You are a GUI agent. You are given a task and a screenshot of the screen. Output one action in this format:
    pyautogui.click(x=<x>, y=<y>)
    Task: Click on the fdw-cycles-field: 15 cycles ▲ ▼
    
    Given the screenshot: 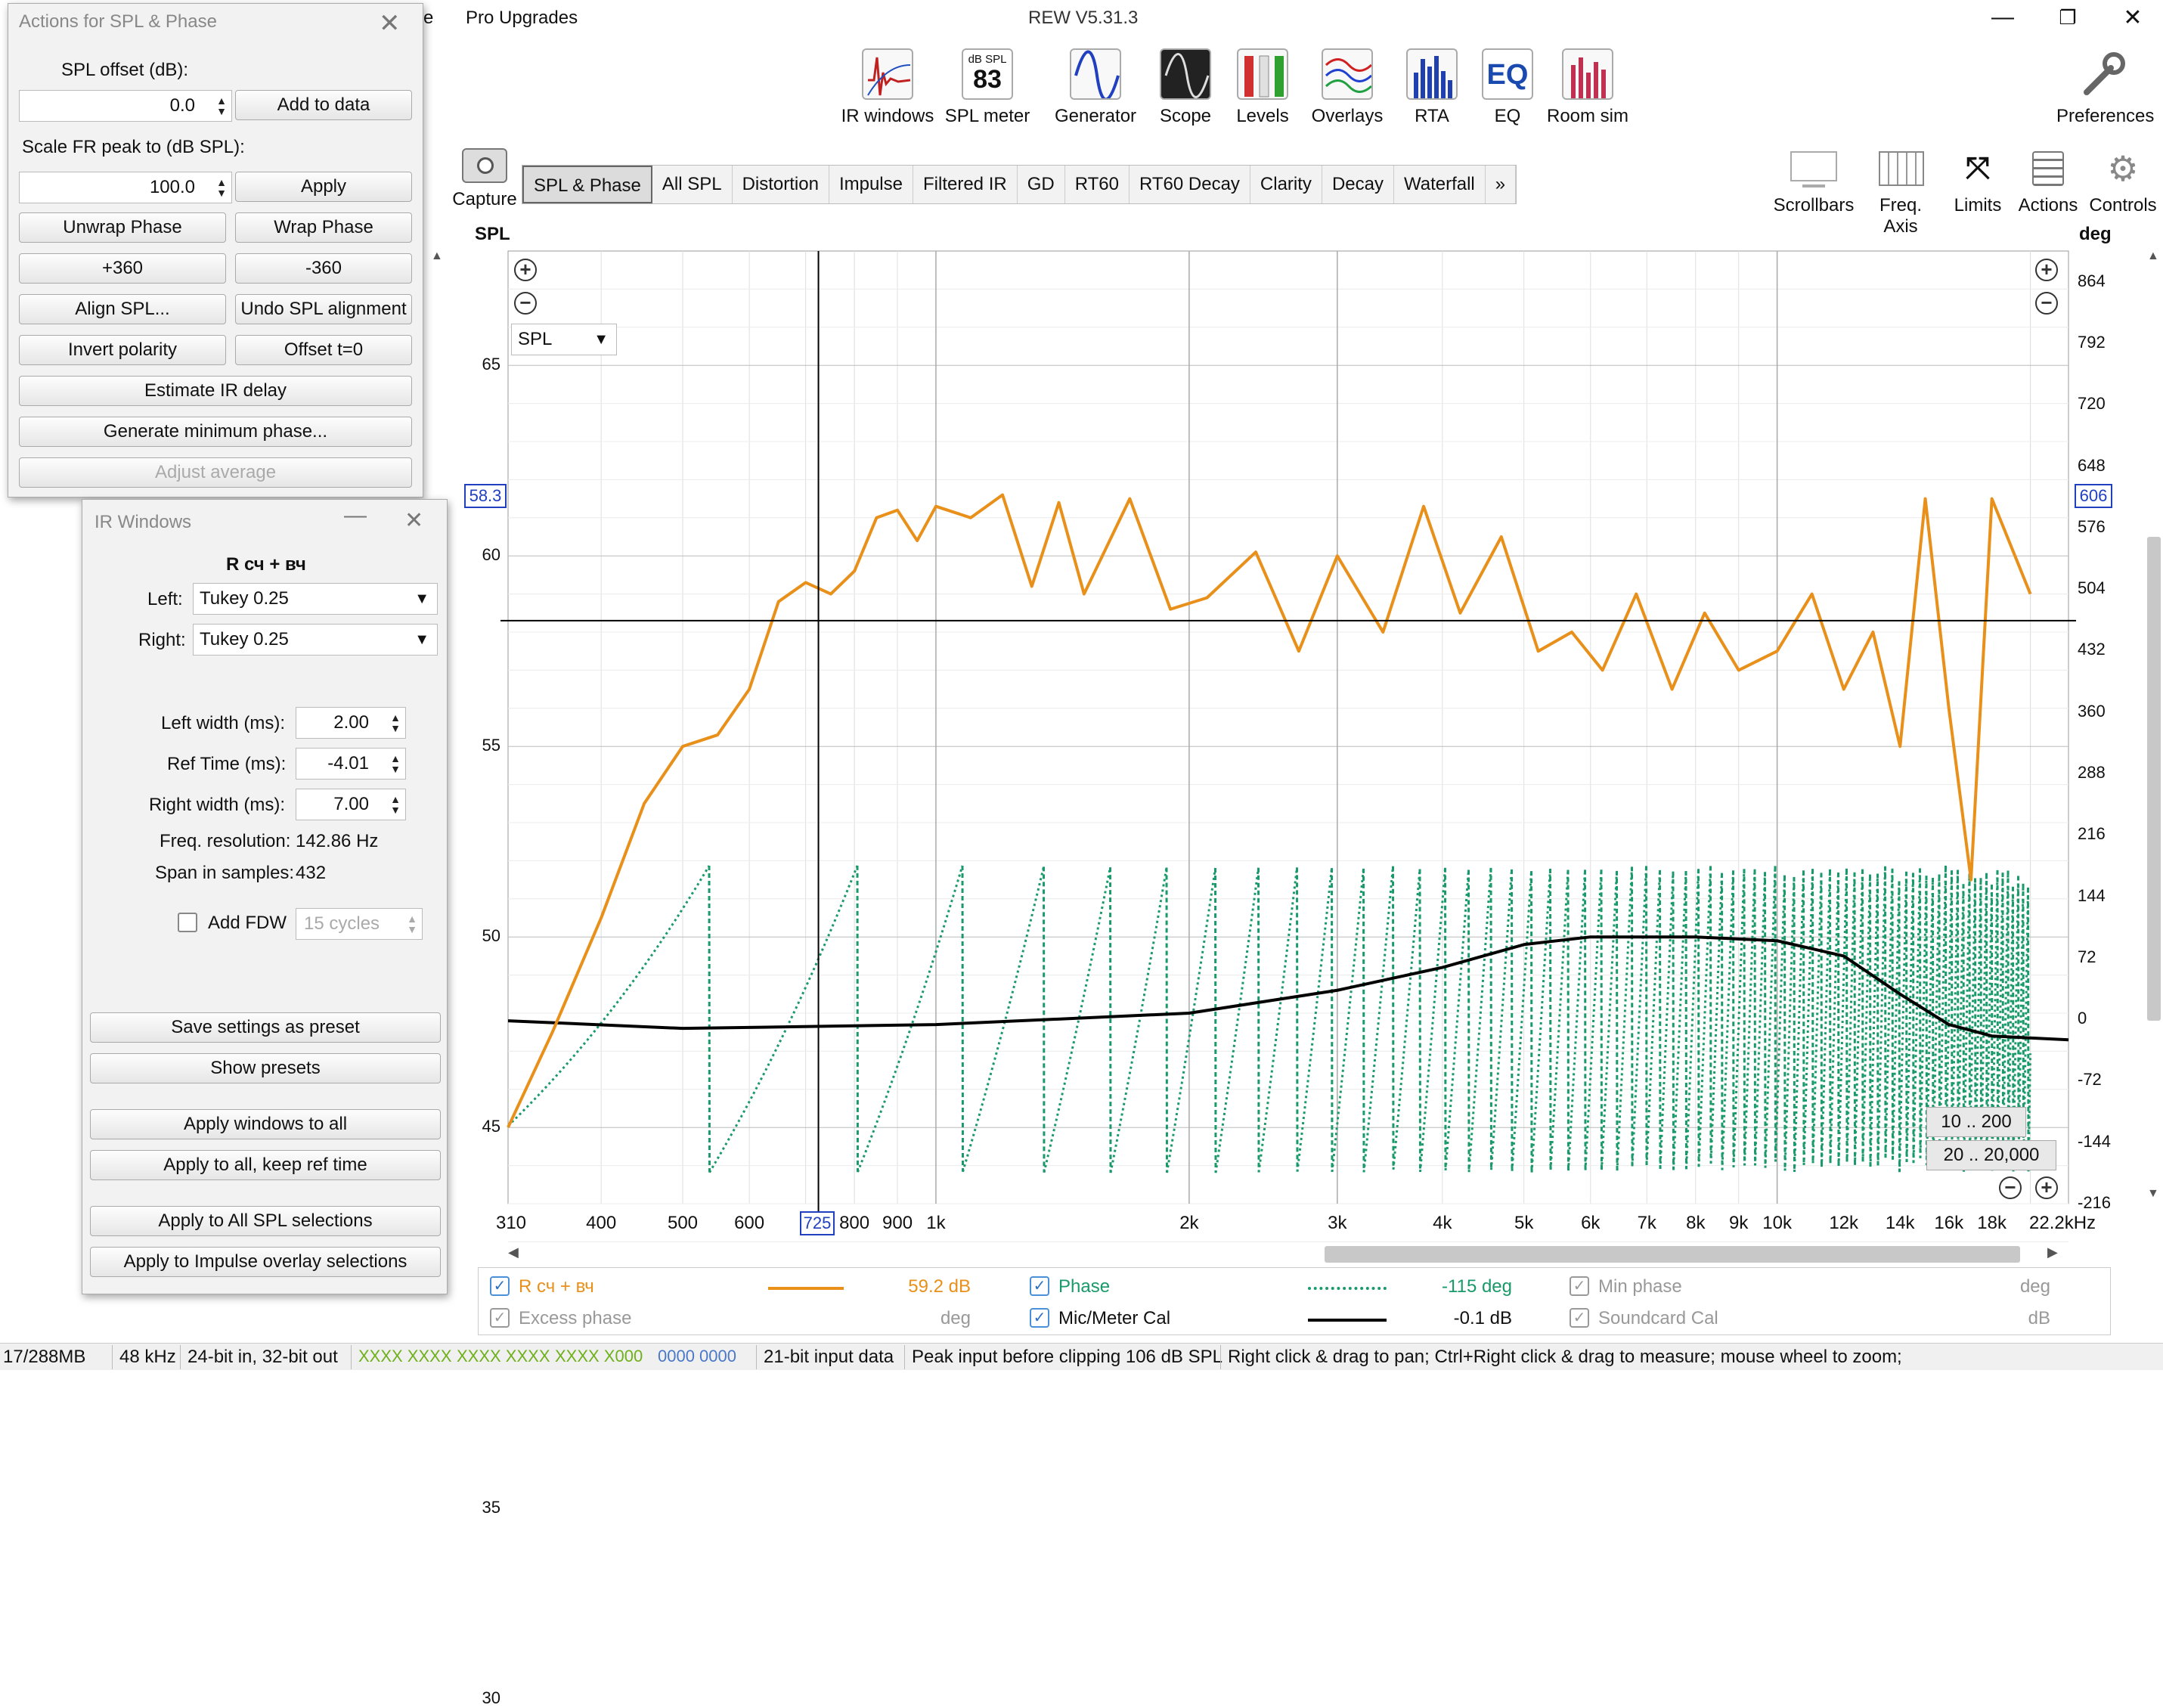 What is the action you would take?
    pyautogui.click(x=360, y=924)
    